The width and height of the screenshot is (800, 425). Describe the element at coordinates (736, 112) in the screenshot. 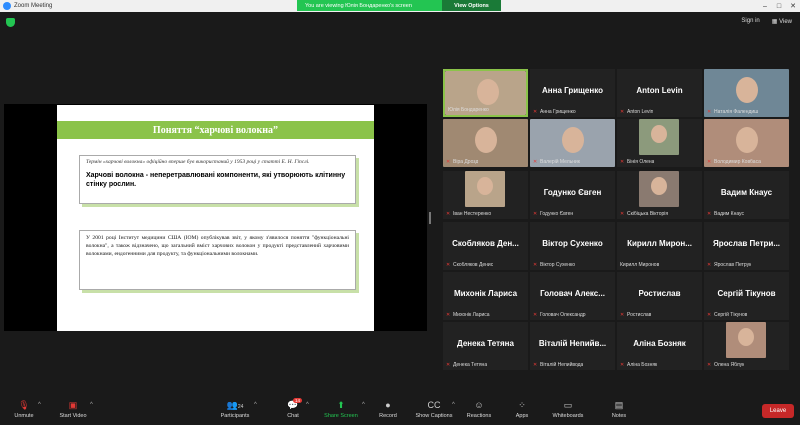

I see `participant-name-text: Наталія Фалендиш` at that location.